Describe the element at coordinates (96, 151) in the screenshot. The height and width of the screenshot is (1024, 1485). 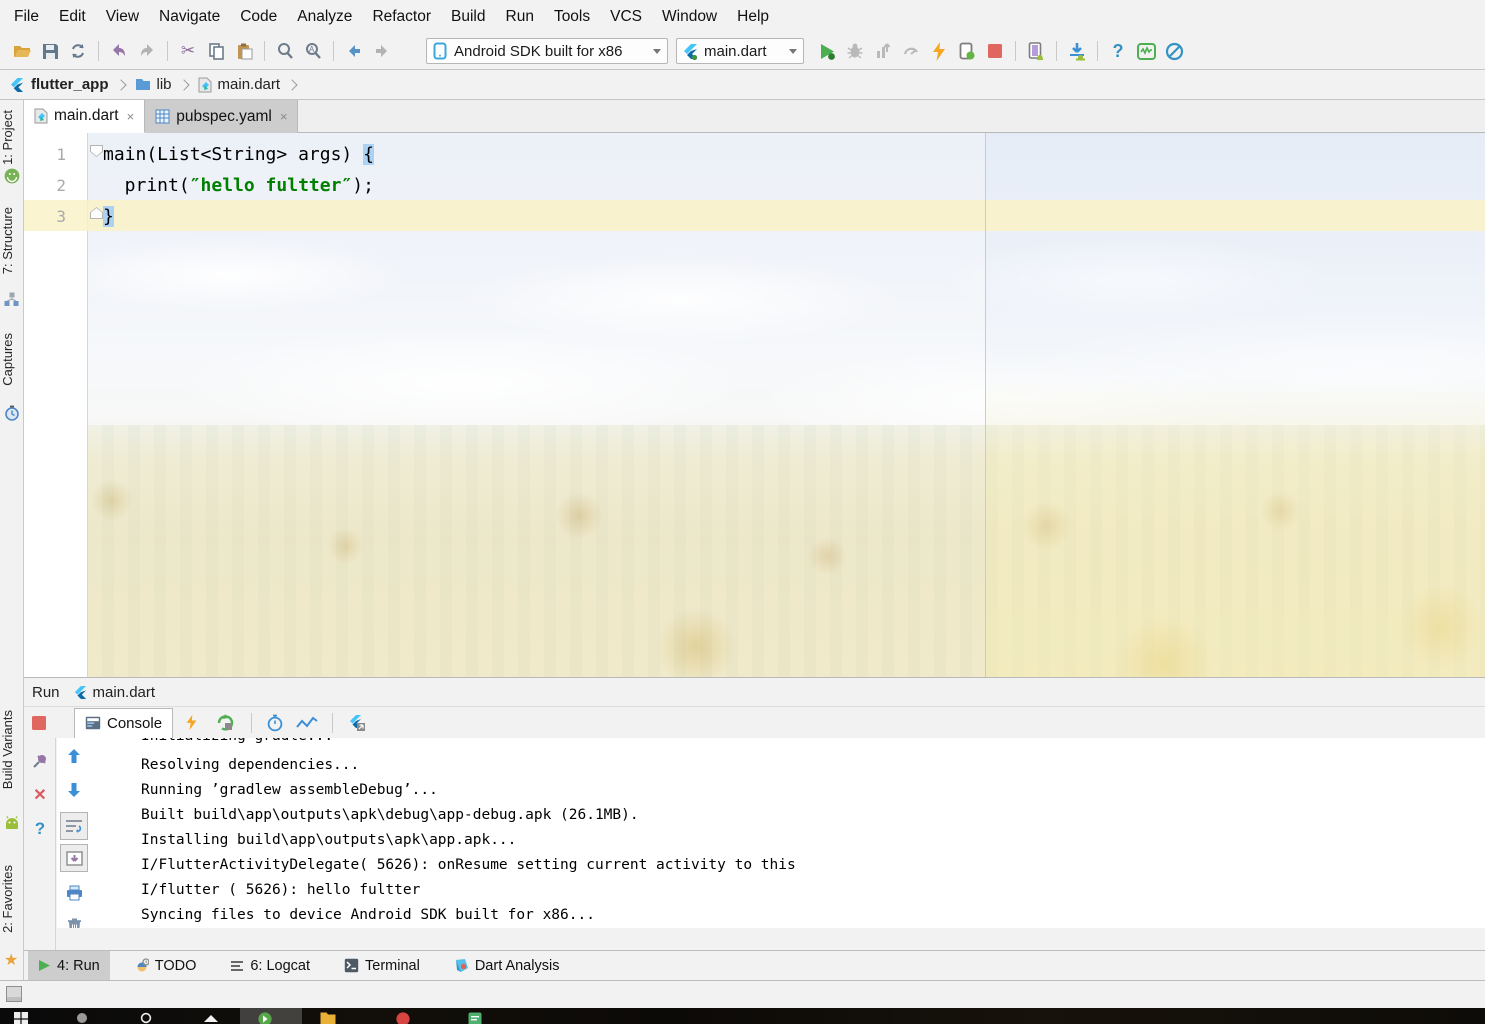
I see `fold-marker-start-icon` at that location.